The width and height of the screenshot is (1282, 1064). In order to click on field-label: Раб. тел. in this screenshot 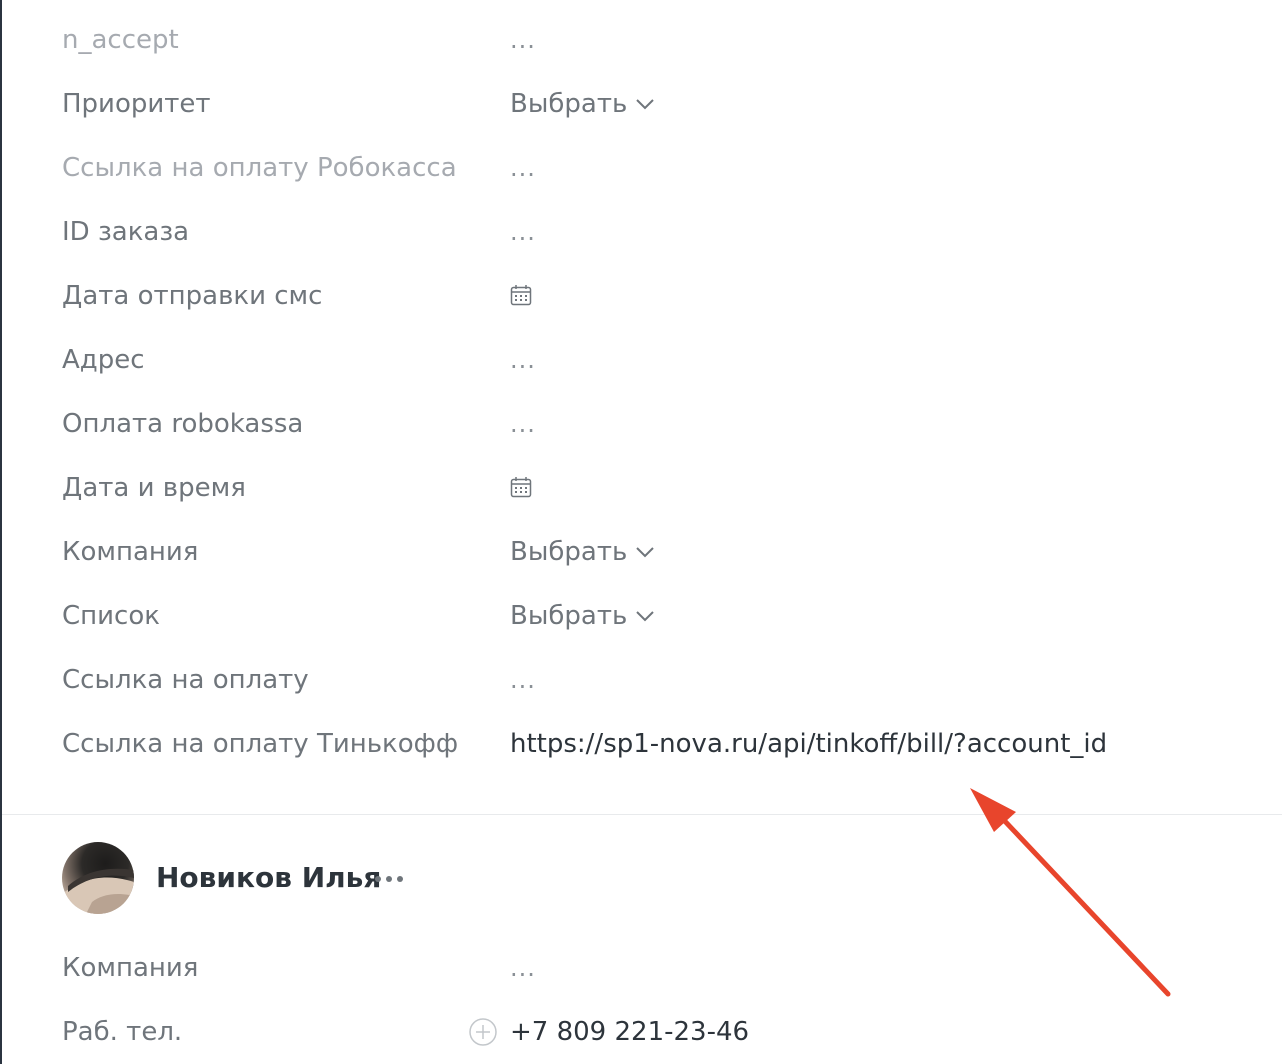, I will do `click(122, 1032)`.